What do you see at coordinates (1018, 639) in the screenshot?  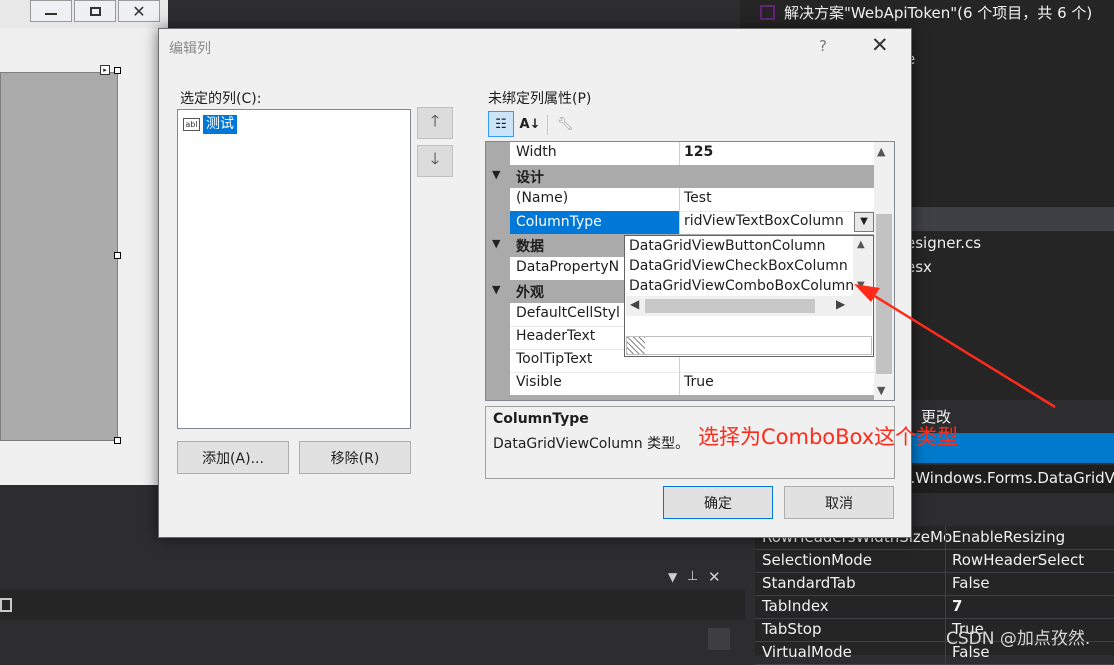 I see `watermark: CSDN @加点孜然.` at bounding box center [1018, 639].